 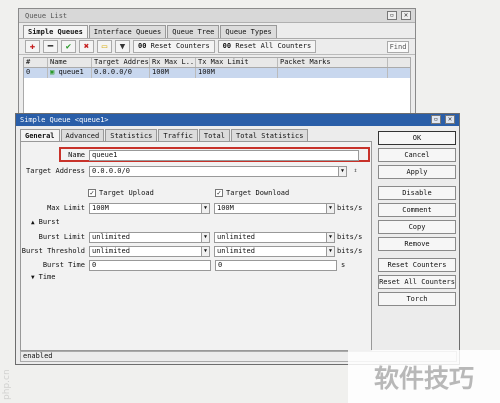 I want to click on add-remove-arrows-icon: ⇕, so click(x=355, y=171).